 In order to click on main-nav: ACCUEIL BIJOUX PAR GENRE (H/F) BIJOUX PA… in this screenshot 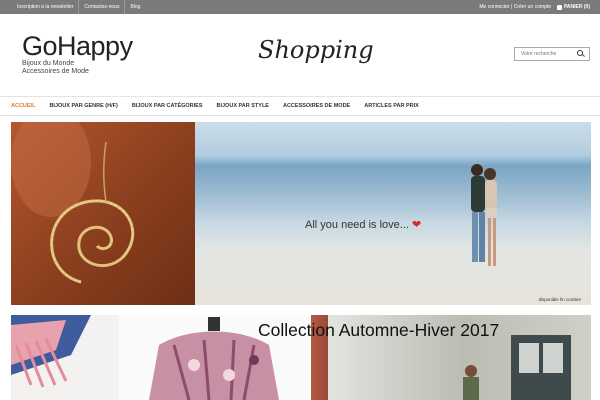, I will do `click(300, 106)`.